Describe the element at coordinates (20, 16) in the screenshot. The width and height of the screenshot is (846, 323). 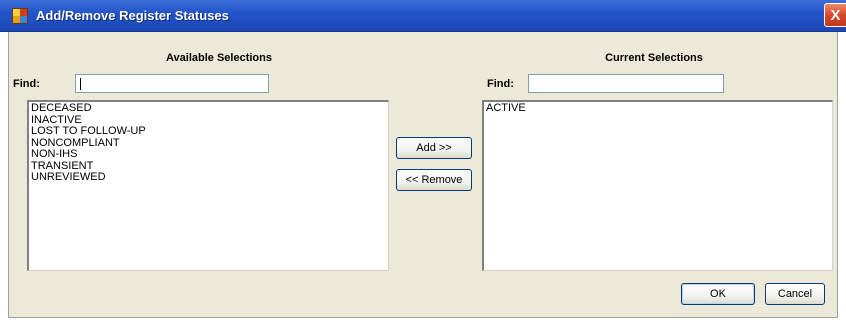
I see `app-icon` at that location.